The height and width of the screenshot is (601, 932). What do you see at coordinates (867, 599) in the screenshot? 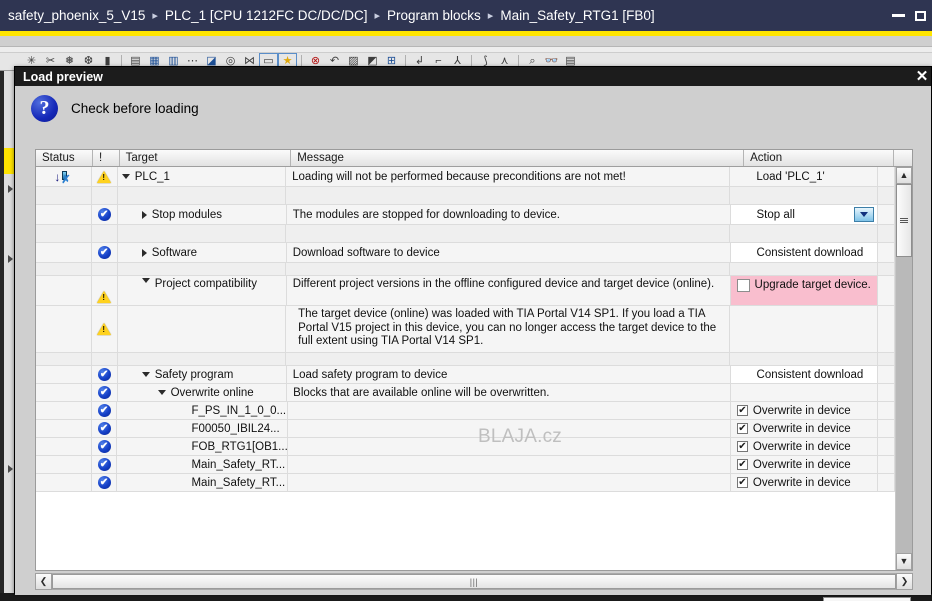
I see `refresh-button: Refresh` at bounding box center [867, 599].